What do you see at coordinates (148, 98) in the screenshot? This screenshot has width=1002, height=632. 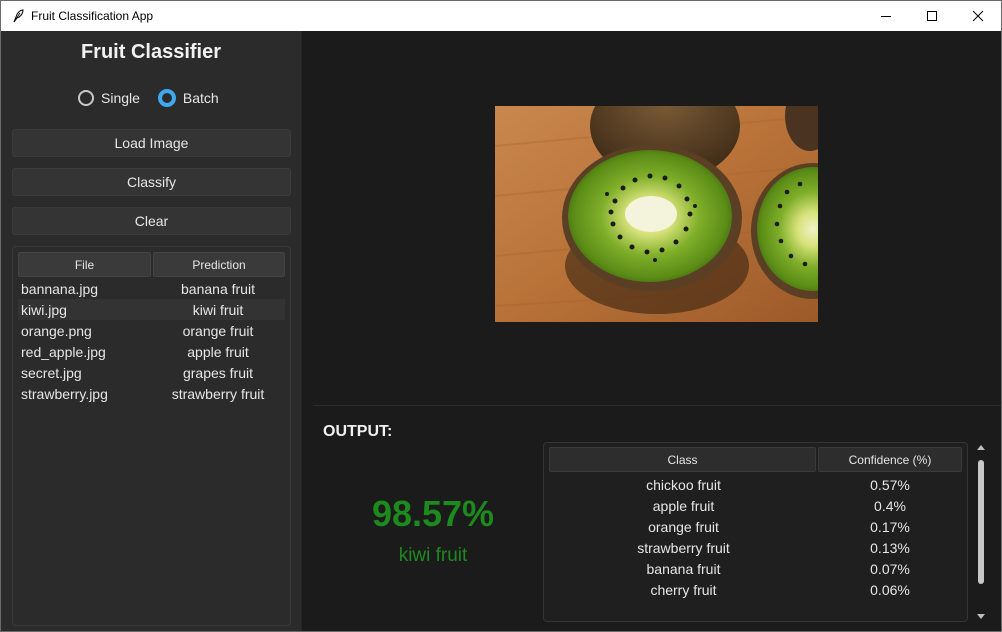 I see `mode-selector: Single Batch` at bounding box center [148, 98].